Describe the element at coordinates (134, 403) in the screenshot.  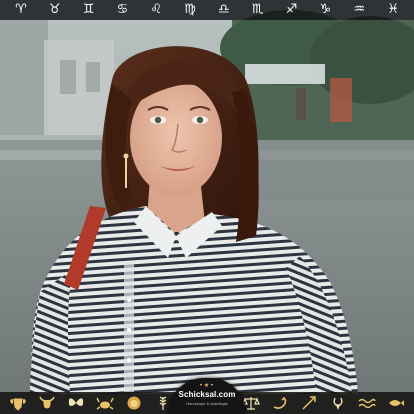
I see `lion-head-icon` at that location.